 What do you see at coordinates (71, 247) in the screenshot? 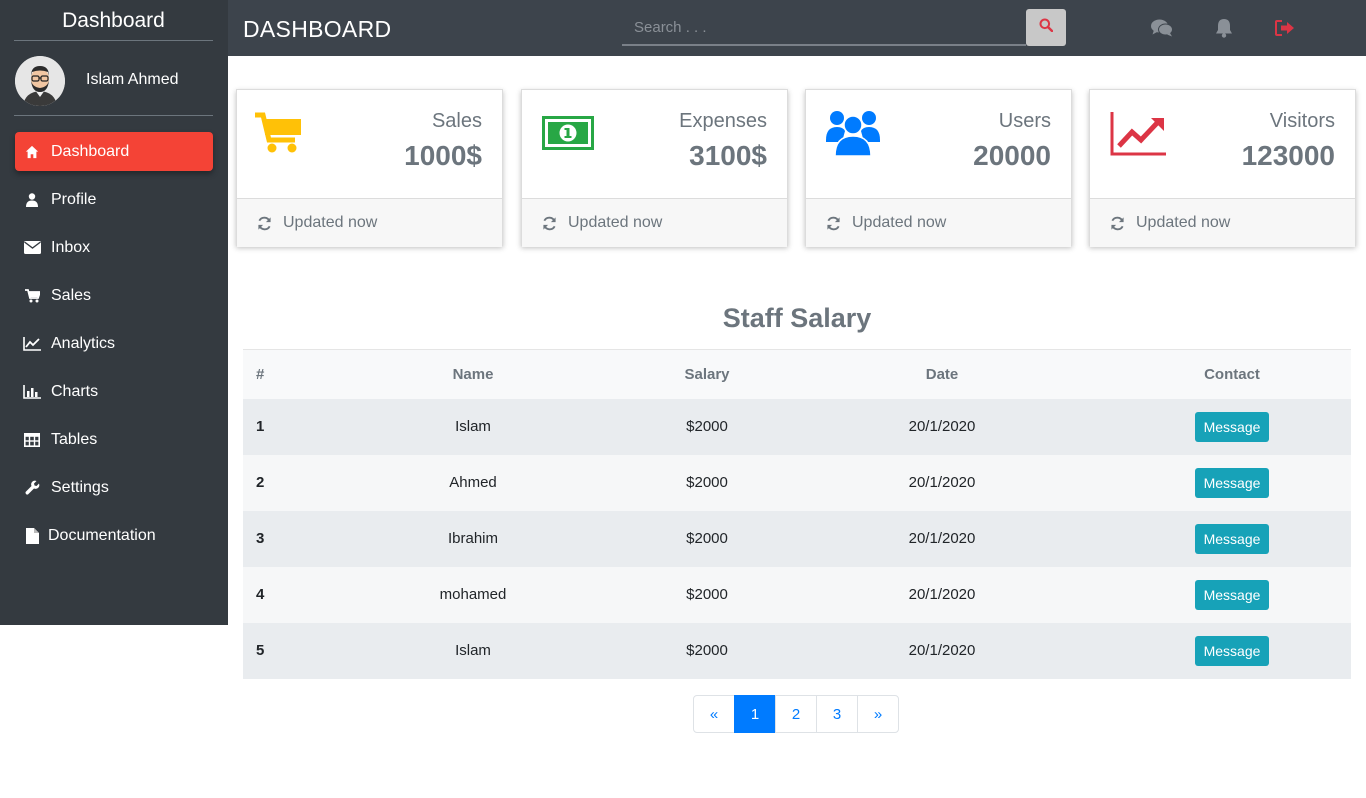
I see `sidebar-item-label: Inbox` at bounding box center [71, 247].